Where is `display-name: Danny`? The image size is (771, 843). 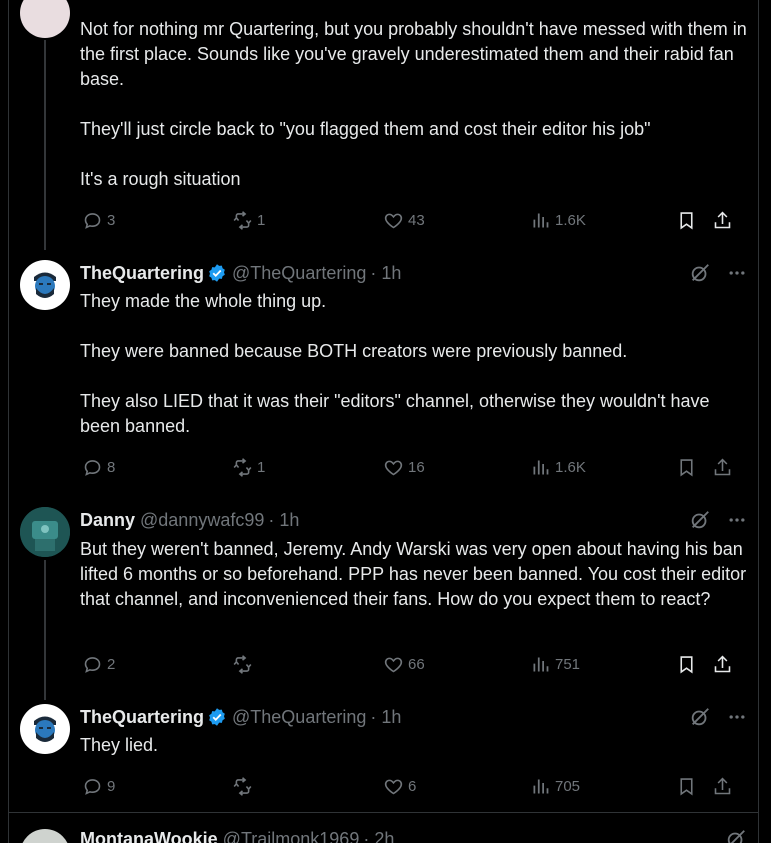 display-name: Danny is located at coordinates (107, 520).